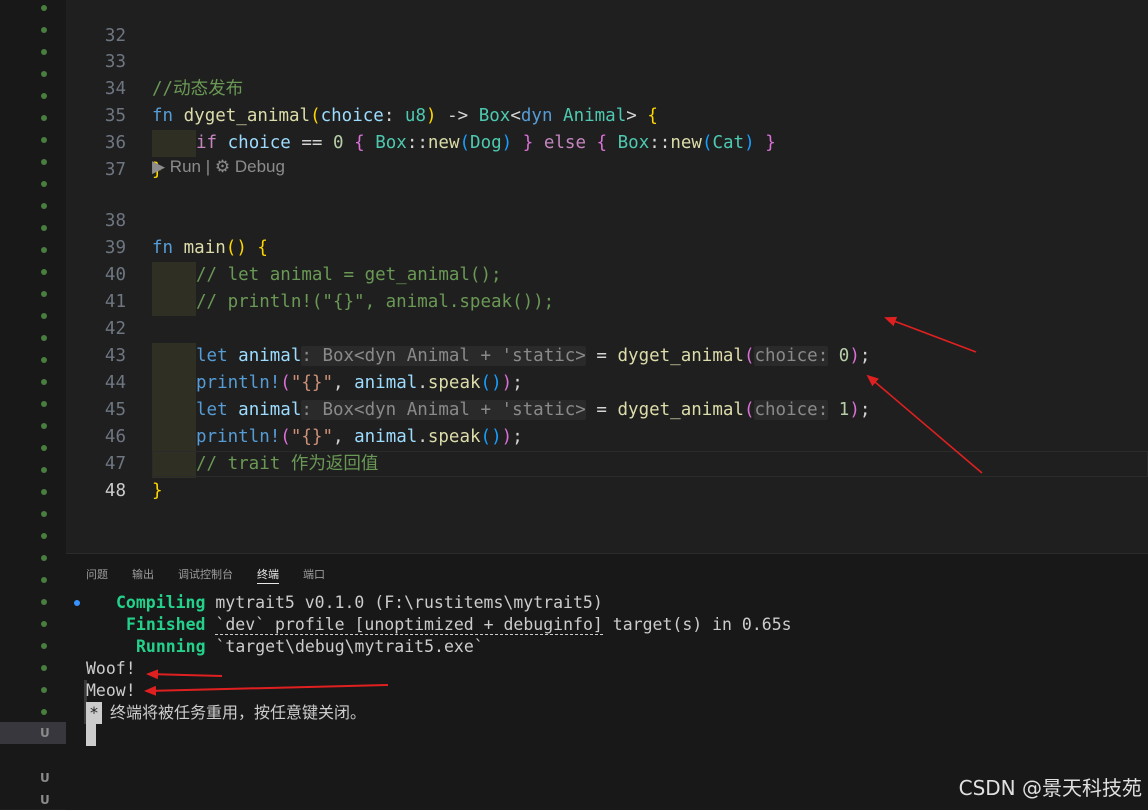 Image resolution: width=1148 pixels, height=810 pixels. I want to click on watermark: CSDN @景天科技苑, so click(1050, 788).